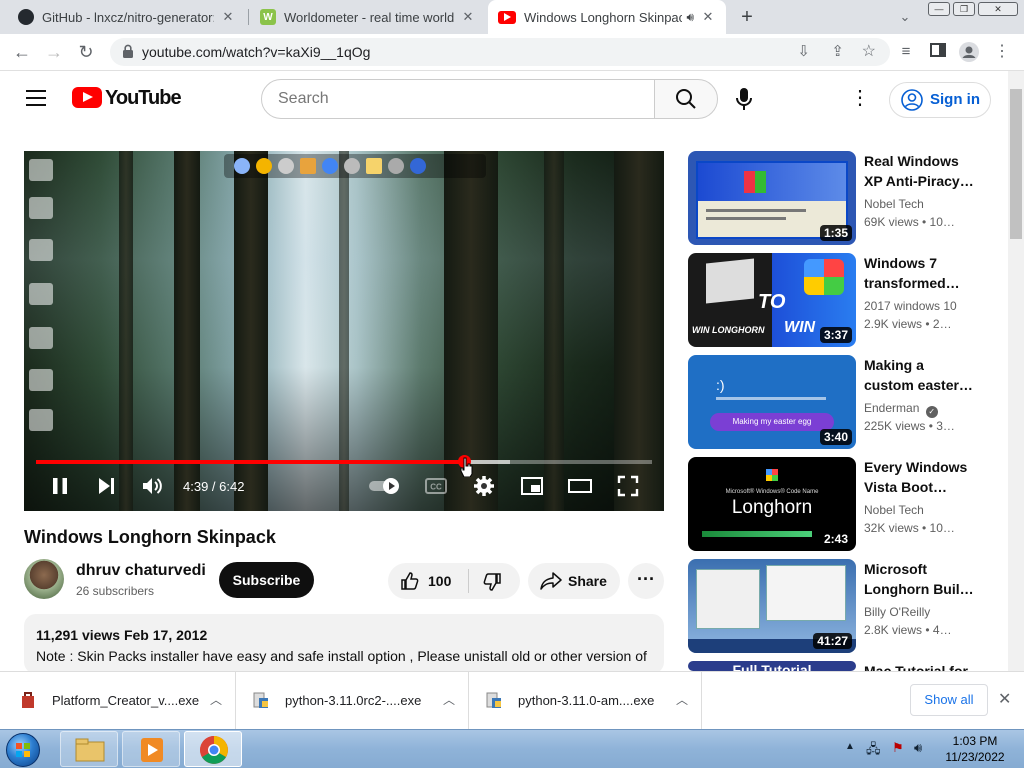 This screenshot has width=1024, height=768. What do you see at coordinates (500, 52) in the screenshot?
I see `address-bar: youtube.com/watch?v=kaXi9__1qOg ⇩ ⇪ ☆` at bounding box center [500, 52].